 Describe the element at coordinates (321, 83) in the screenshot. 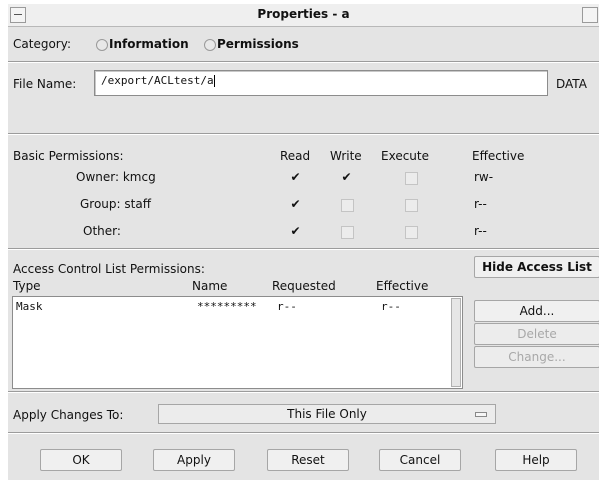

I see `file-name-field: /export/ACLtest/a` at that location.